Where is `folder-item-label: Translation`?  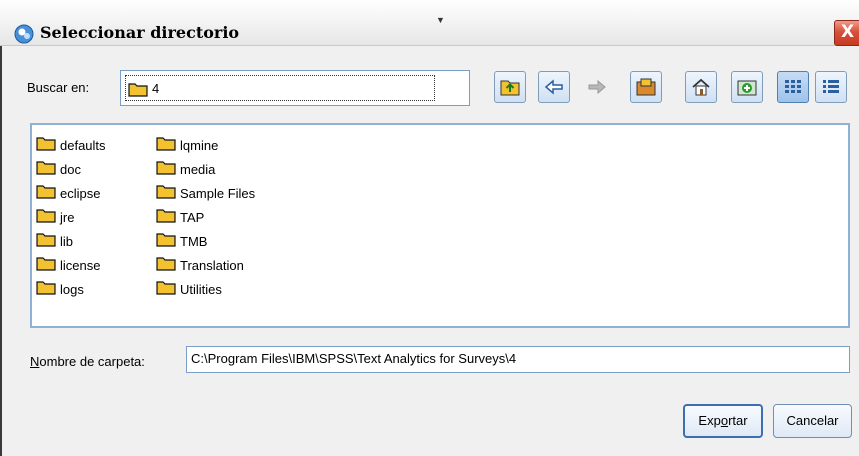 folder-item-label: Translation is located at coordinates (212, 265).